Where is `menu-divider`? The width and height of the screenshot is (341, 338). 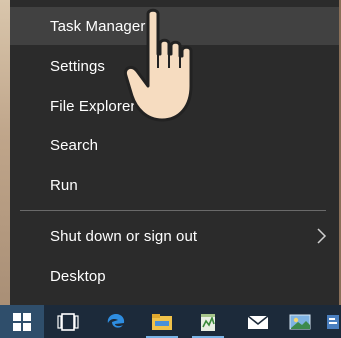
menu-divider is located at coordinates (173, 210).